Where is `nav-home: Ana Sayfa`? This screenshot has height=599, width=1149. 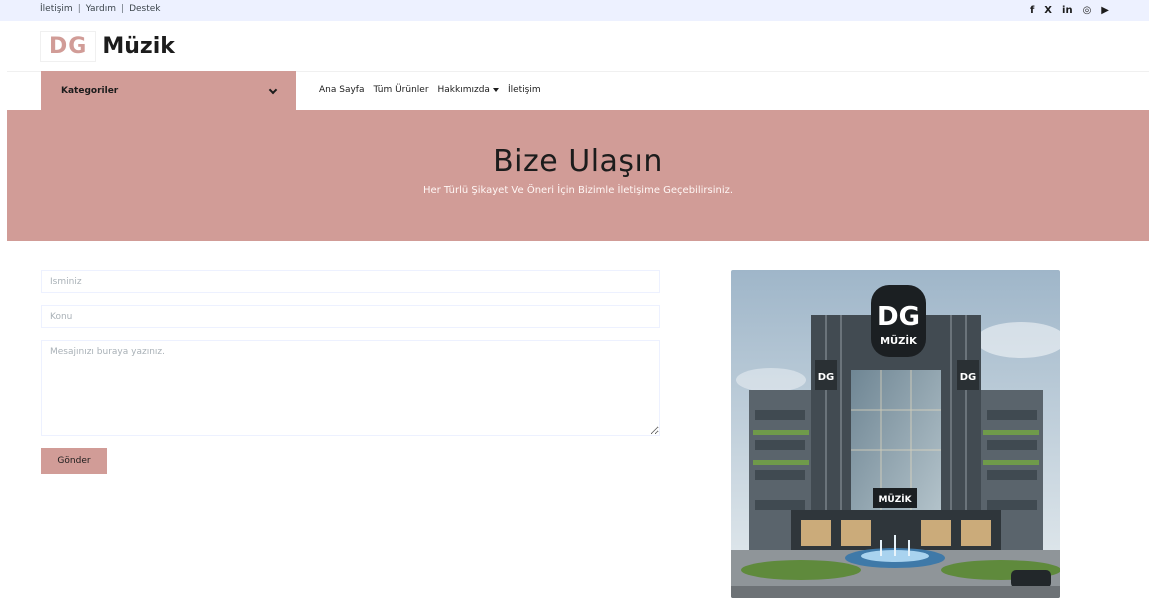
nav-home: Ana Sayfa is located at coordinates (341, 90).